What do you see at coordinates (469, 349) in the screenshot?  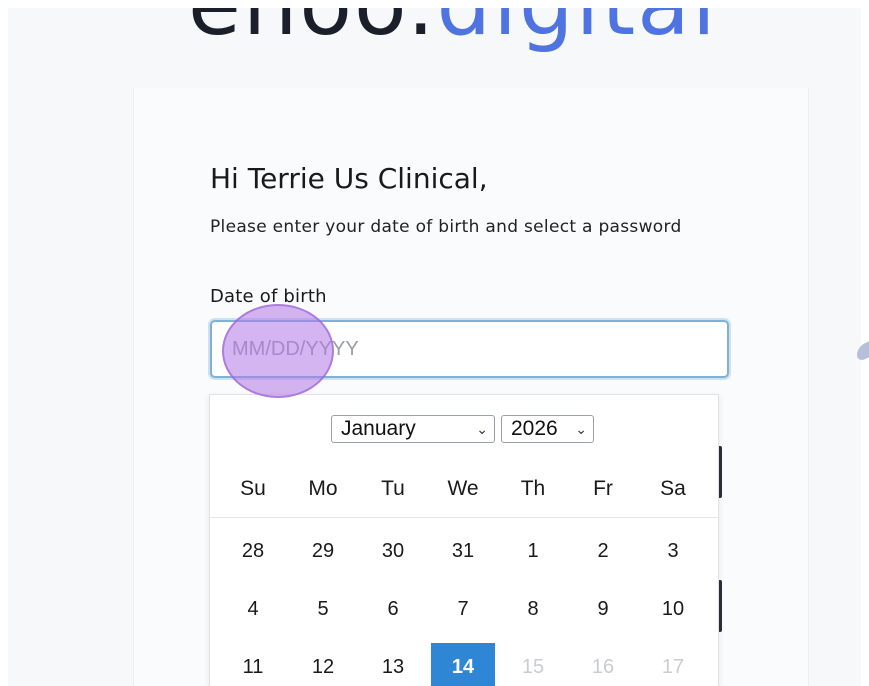 I see `dob-input` at bounding box center [469, 349].